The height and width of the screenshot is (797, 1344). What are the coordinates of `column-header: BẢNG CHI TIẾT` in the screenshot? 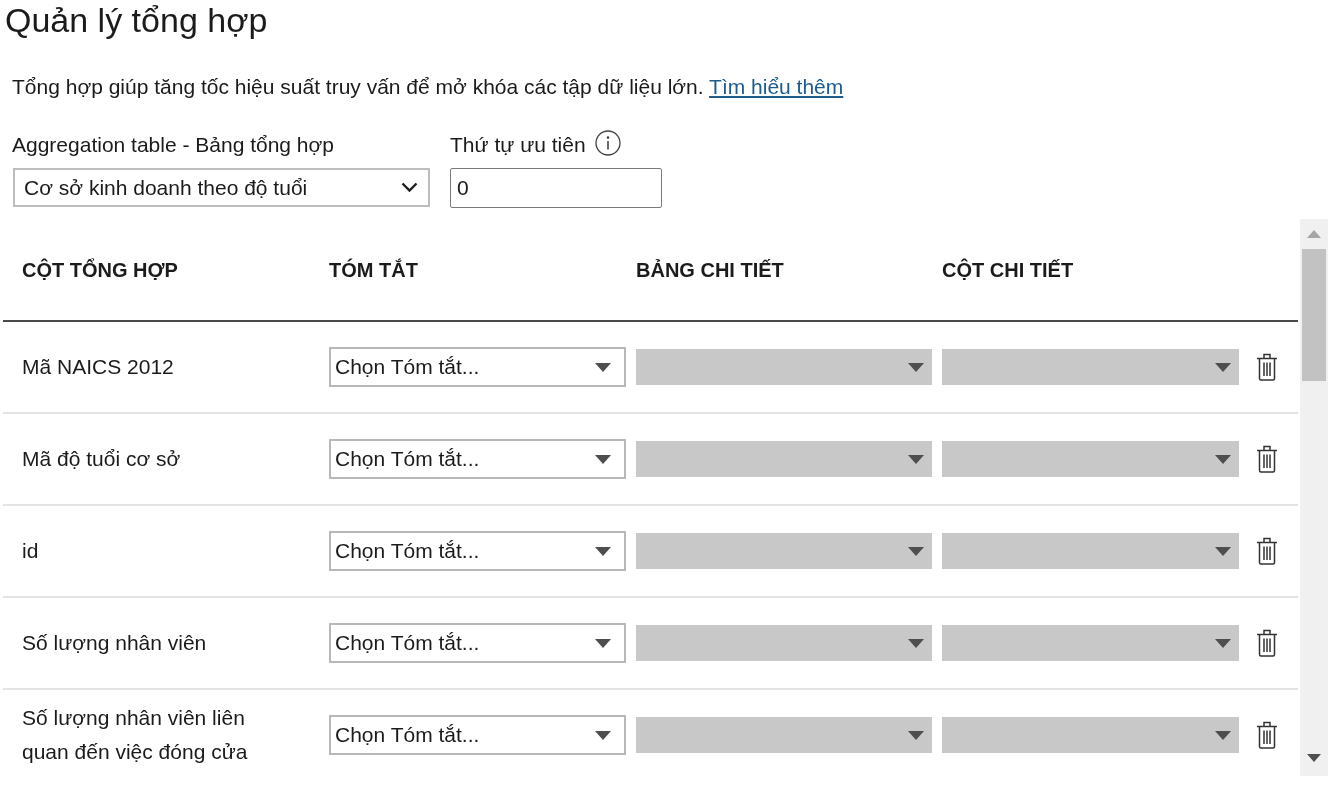 It's located at (710, 270).